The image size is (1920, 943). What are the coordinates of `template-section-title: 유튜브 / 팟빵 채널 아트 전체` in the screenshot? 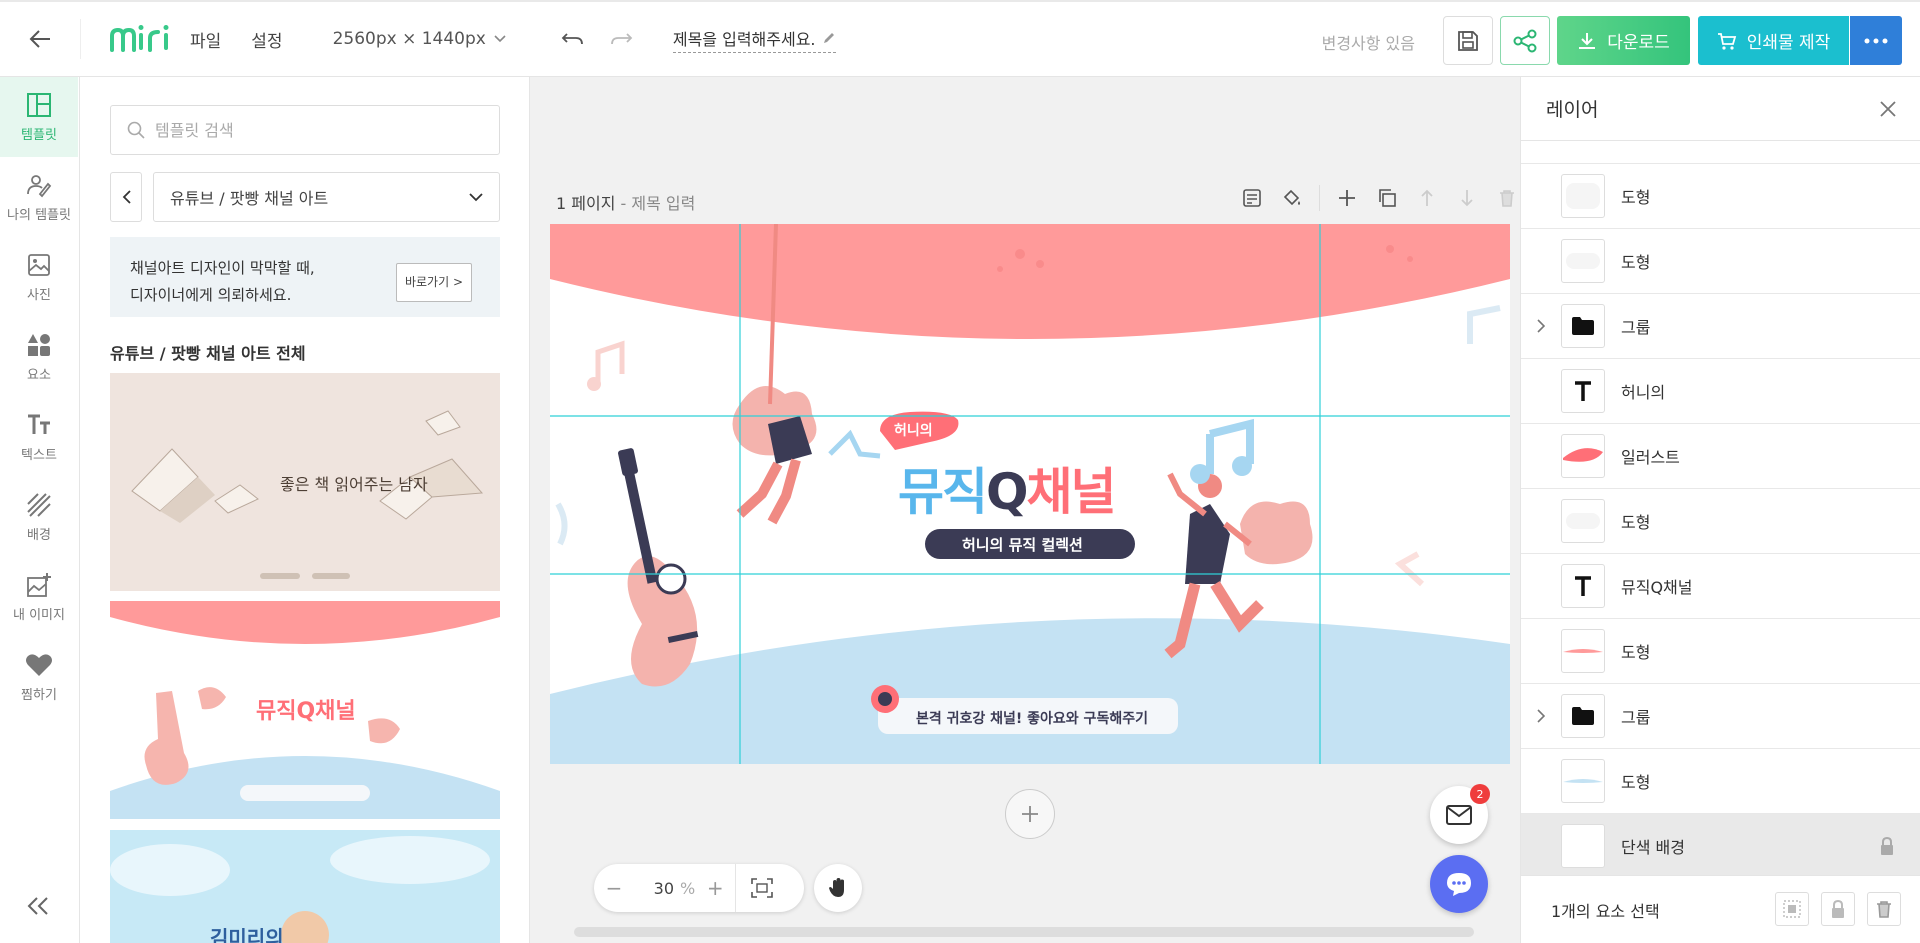 It's located at (208, 353).